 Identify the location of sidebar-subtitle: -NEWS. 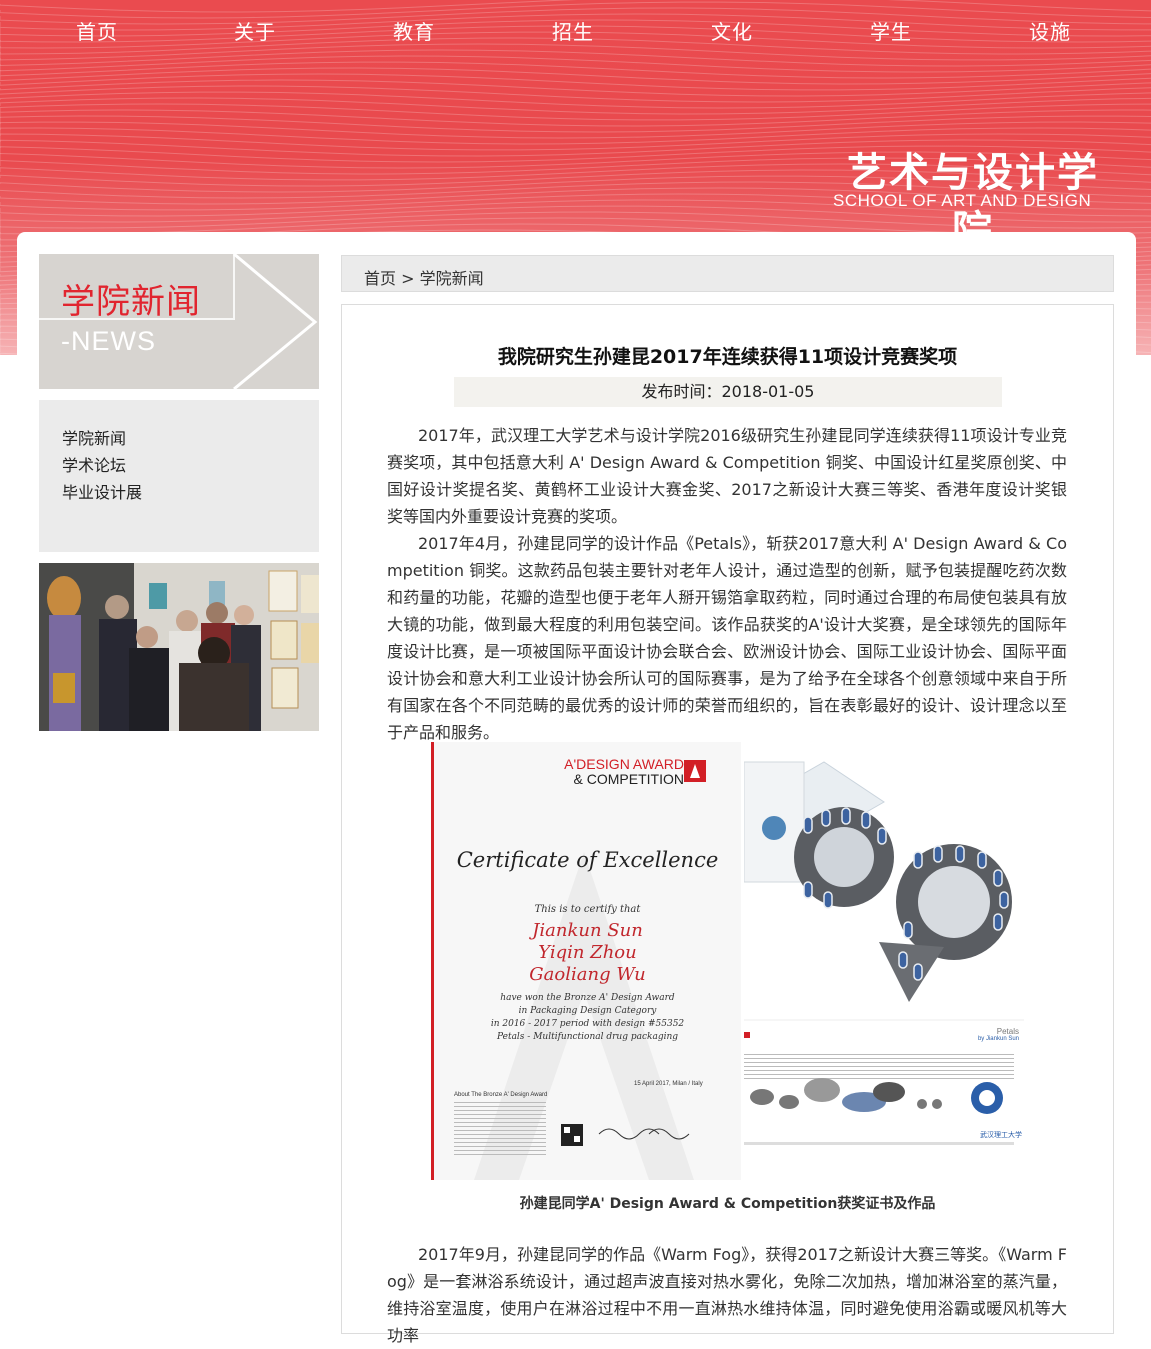
(108, 341).